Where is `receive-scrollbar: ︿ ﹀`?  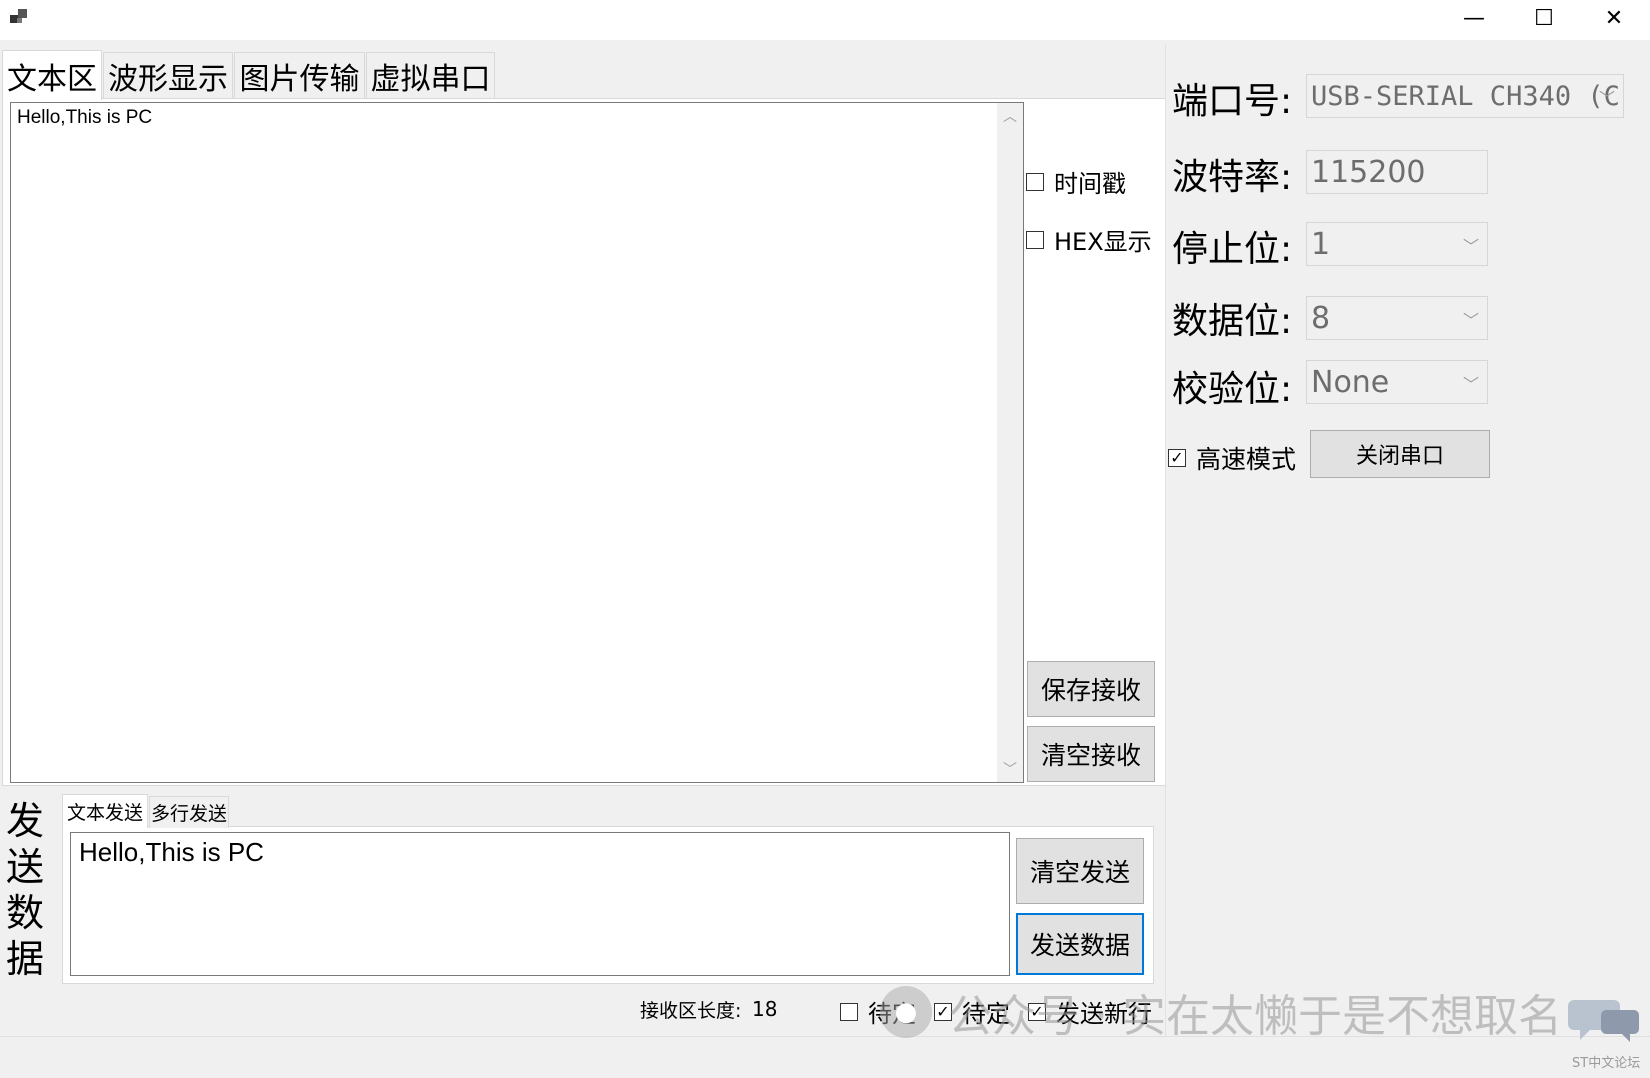 receive-scrollbar: ︿ ﹀ is located at coordinates (1010, 442).